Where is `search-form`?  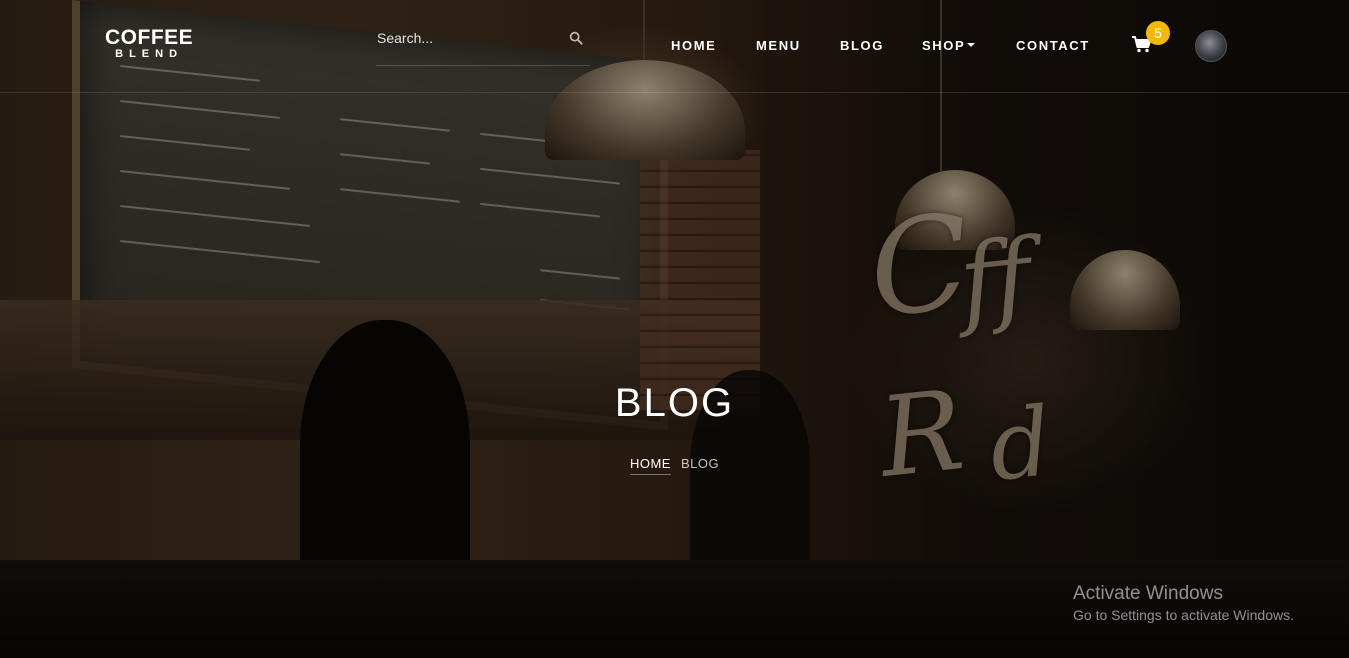
search-form is located at coordinates (483, 45).